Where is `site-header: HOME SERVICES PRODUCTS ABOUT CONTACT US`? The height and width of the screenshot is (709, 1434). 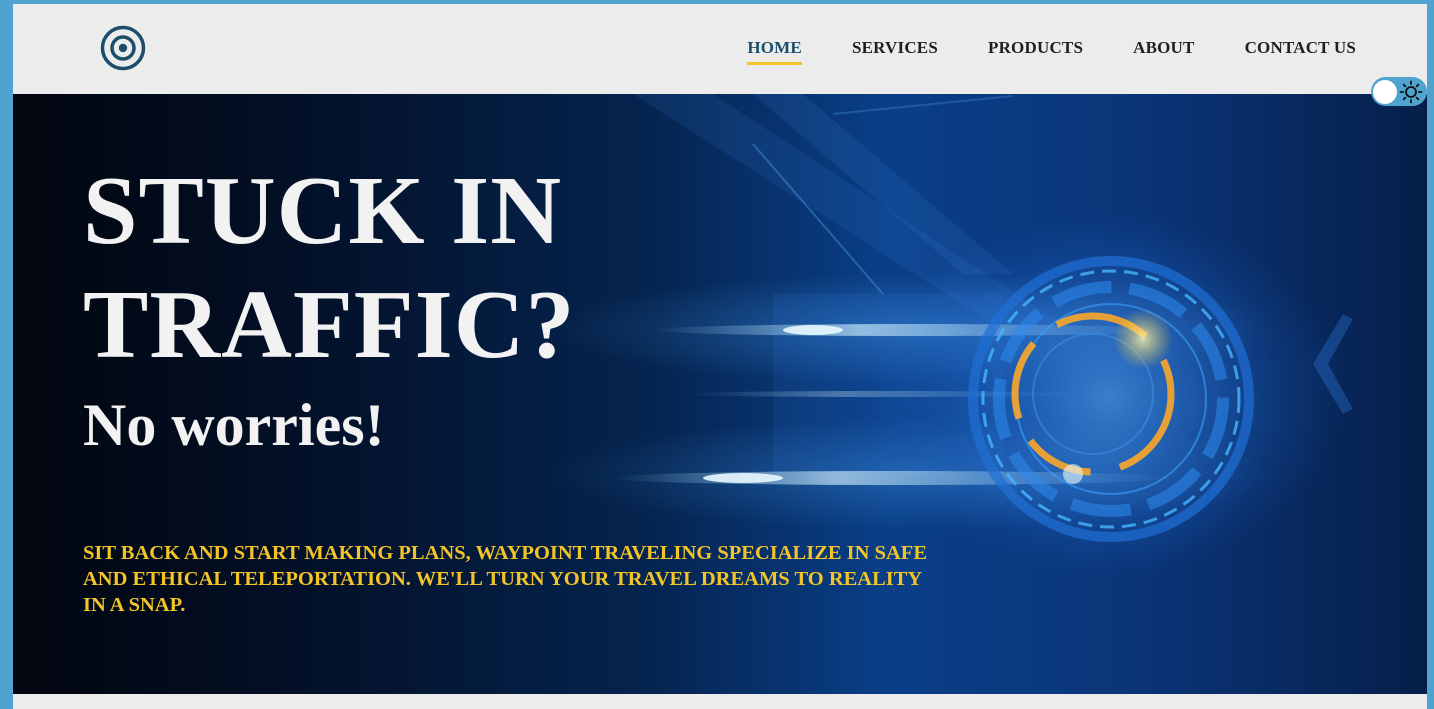 site-header: HOME SERVICES PRODUCTS ABOUT CONTACT US is located at coordinates (720, 49).